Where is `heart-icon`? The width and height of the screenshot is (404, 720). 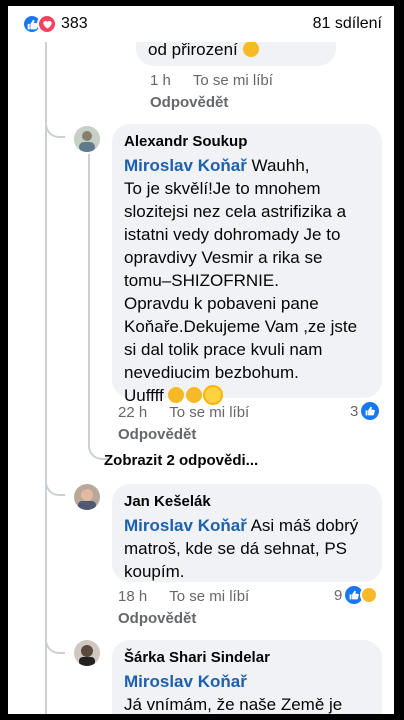
heart-icon is located at coordinates (47, 24).